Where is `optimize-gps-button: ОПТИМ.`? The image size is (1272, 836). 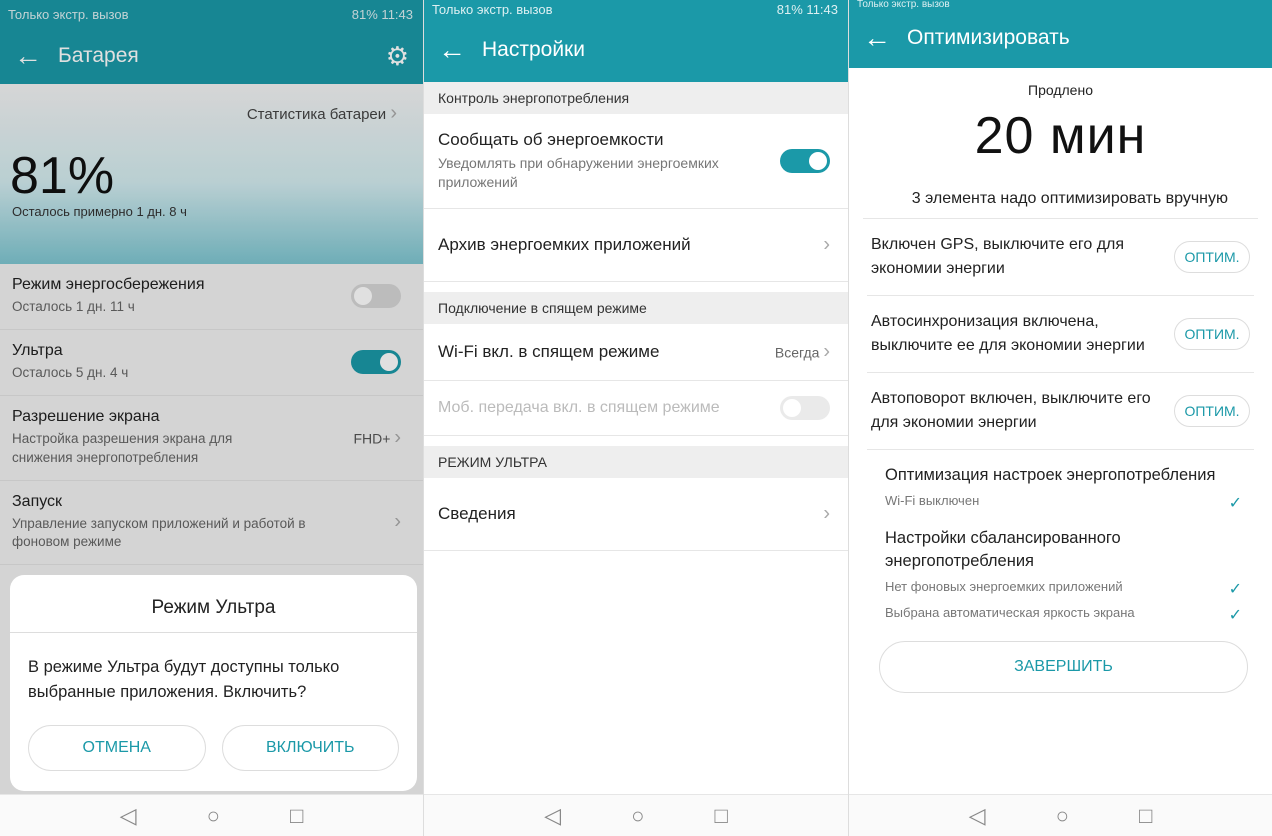 optimize-gps-button: ОПТИМ. is located at coordinates (1212, 257).